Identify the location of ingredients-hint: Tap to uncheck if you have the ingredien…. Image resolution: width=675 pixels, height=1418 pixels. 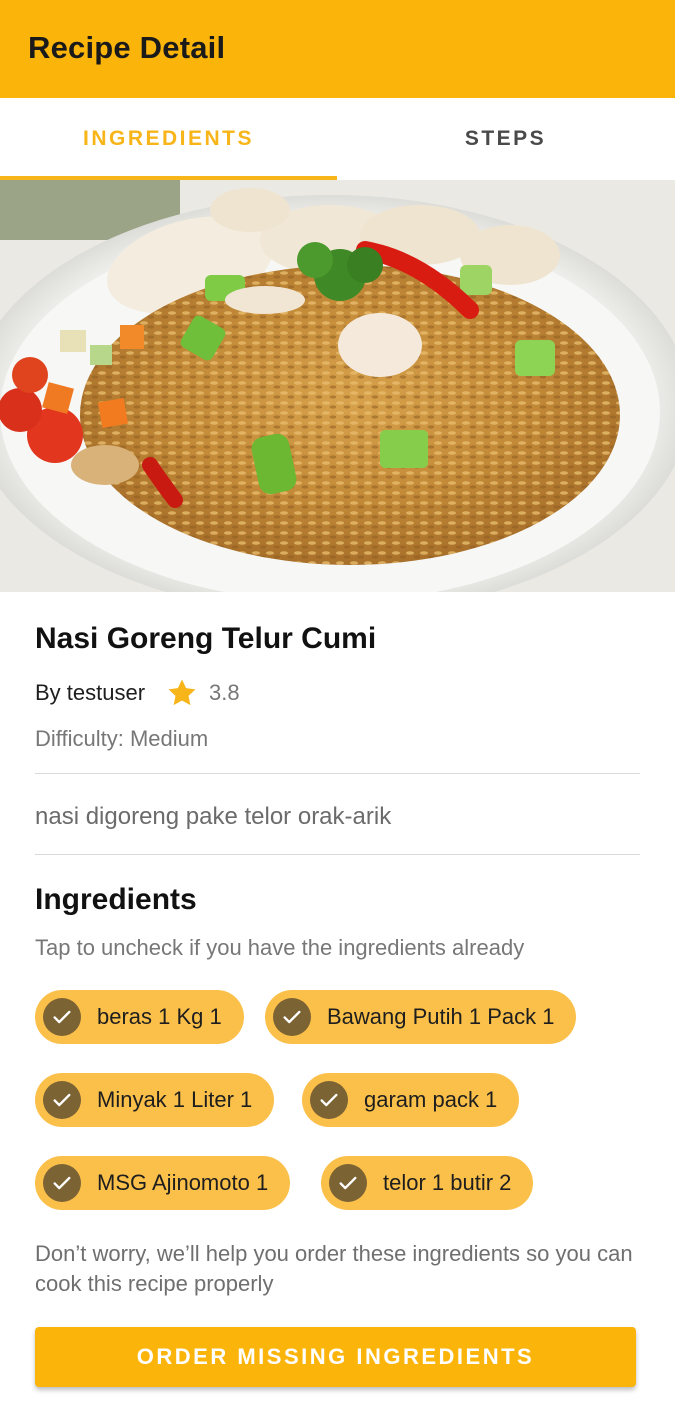
(280, 947).